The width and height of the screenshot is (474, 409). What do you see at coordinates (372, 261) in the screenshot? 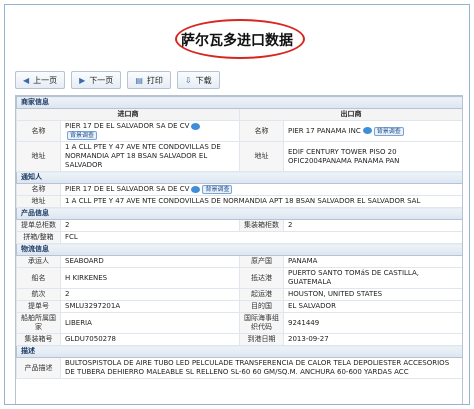
I see `origin-country: PANAMA` at bounding box center [372, 261].